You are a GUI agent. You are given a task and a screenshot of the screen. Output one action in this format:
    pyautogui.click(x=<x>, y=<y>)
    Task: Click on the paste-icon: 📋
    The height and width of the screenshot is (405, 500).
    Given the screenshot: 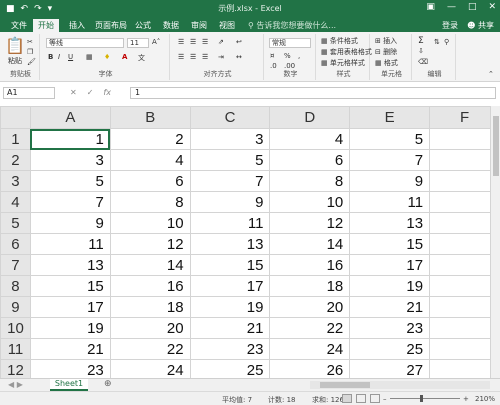 What is the action you would take?
    pyautogui.click(x=15, y=45)
    